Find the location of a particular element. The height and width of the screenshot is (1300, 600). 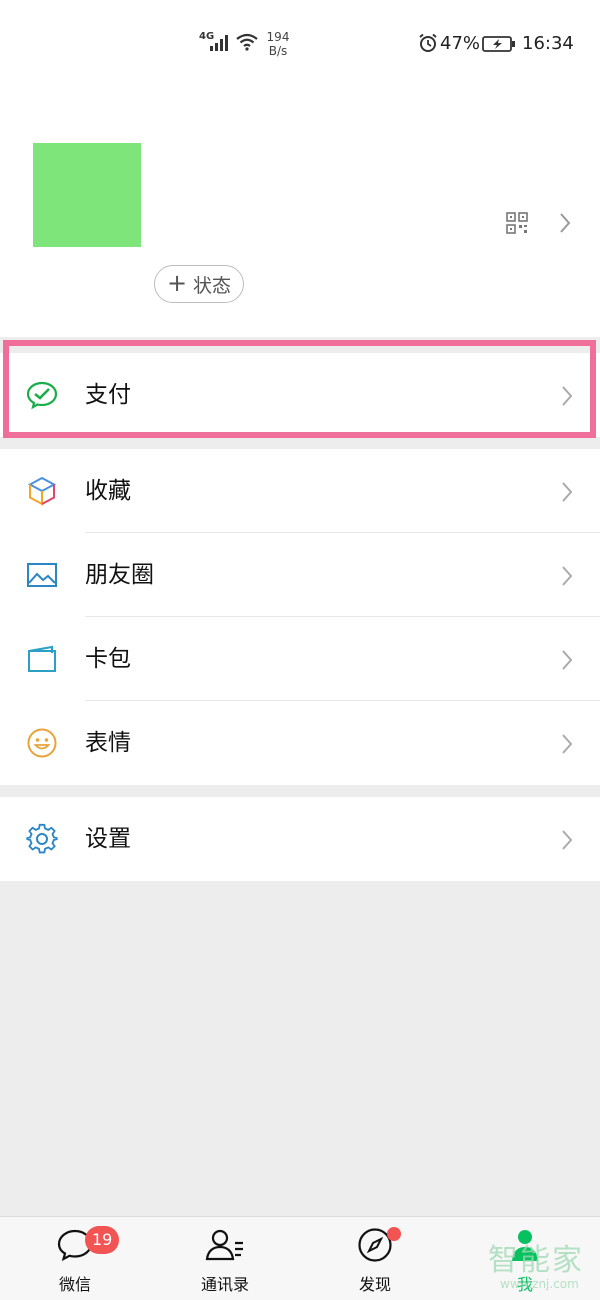

gear-icon is located at coordinates (42, 838).